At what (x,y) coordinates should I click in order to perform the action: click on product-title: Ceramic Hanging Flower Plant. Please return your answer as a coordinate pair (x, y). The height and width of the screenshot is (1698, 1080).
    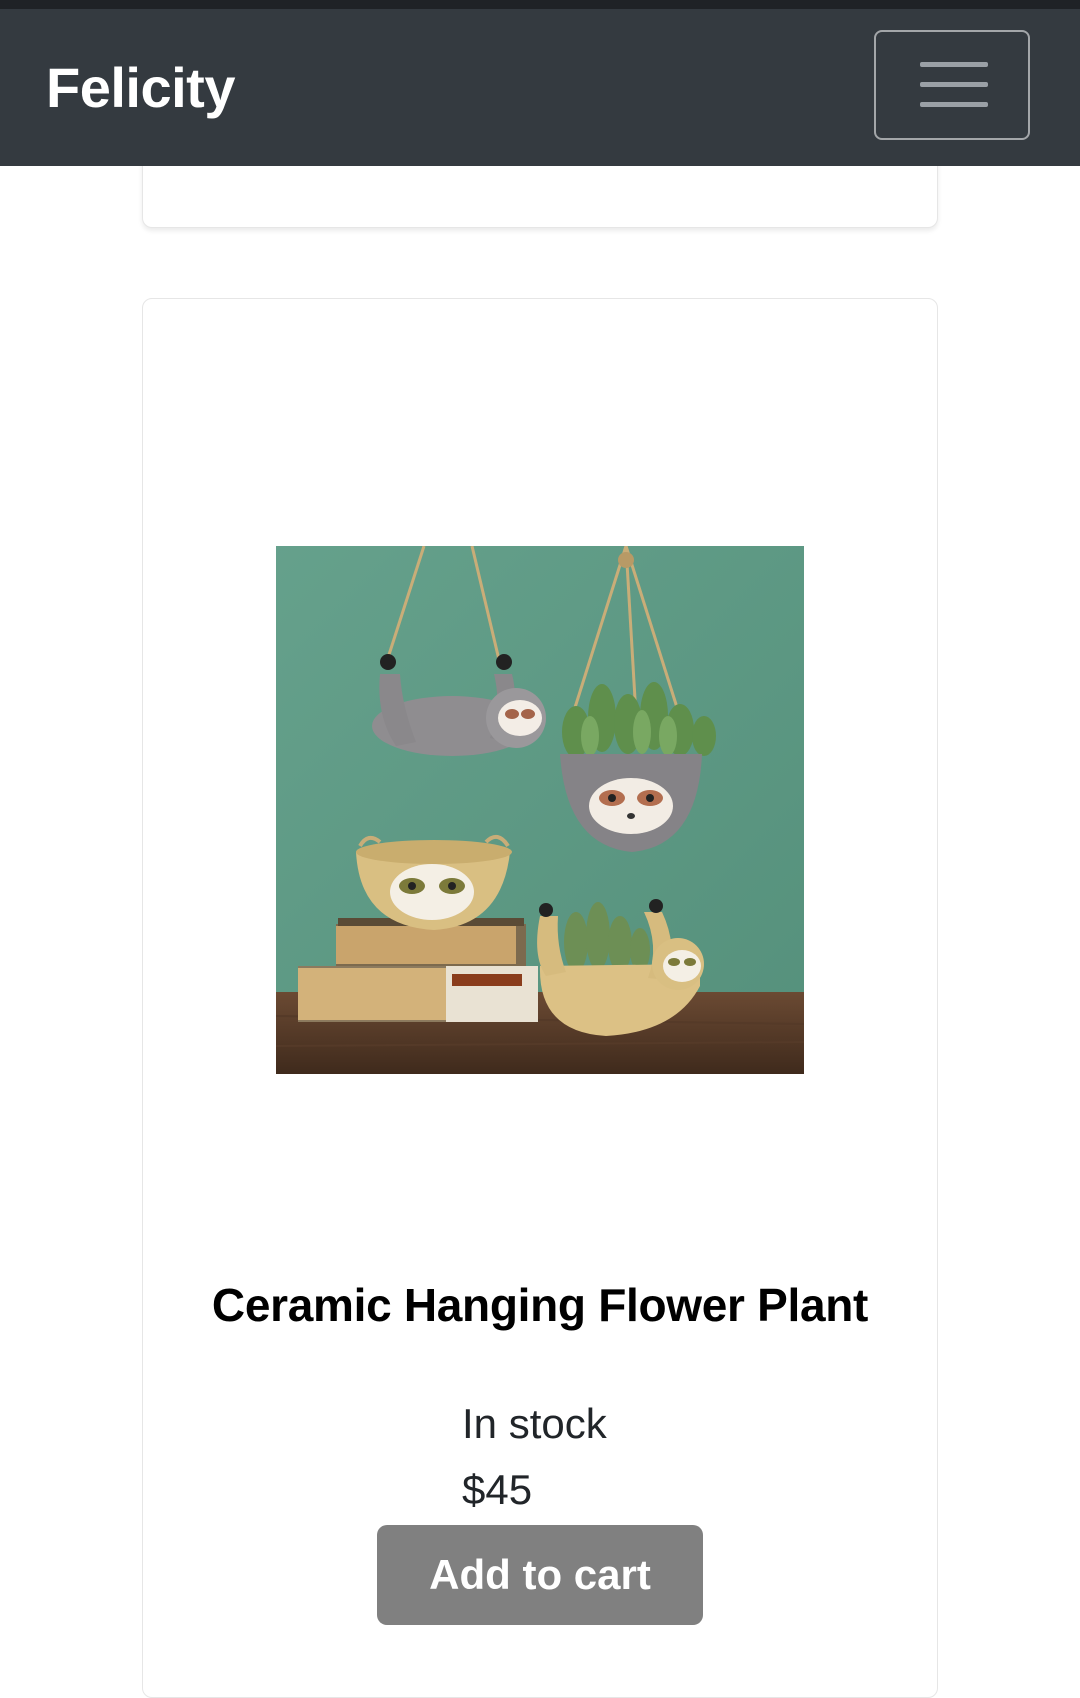
    Looking at the image, I should click on (540, 1305).